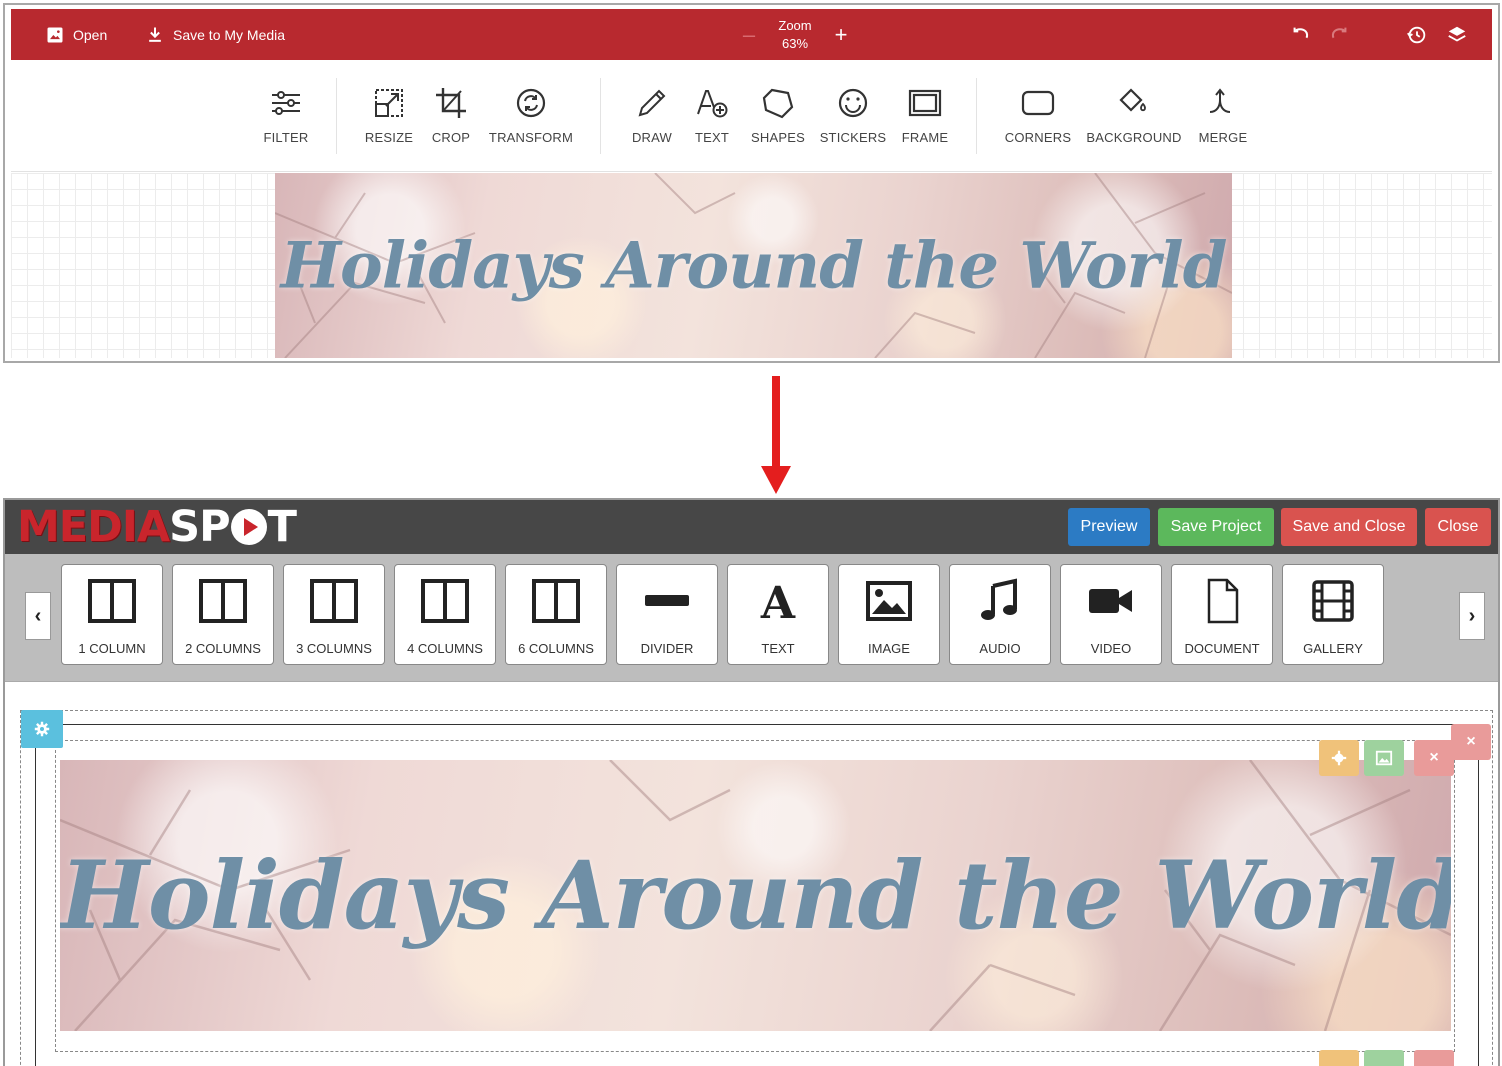 This screenshot has width=1502, height=1066. Describe the element at coordinates (38, 616) in the screenshot. I see `scroll-left-button: ‹` at that location.